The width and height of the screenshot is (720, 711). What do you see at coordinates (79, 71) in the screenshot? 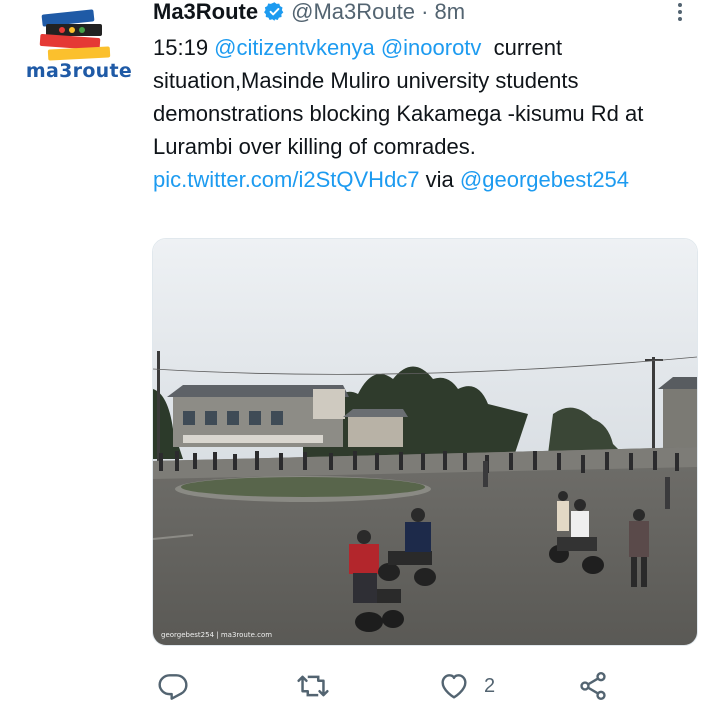
I see `avatar-logo-text: ma3route` at bounding box center [79, 71].